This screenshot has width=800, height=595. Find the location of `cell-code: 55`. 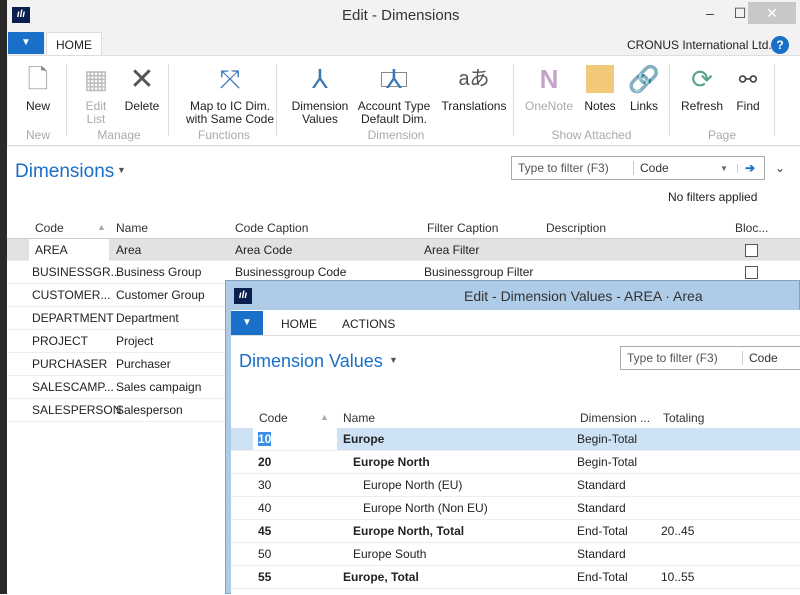

cell-code: 55 is located at coordinates (265, 577).